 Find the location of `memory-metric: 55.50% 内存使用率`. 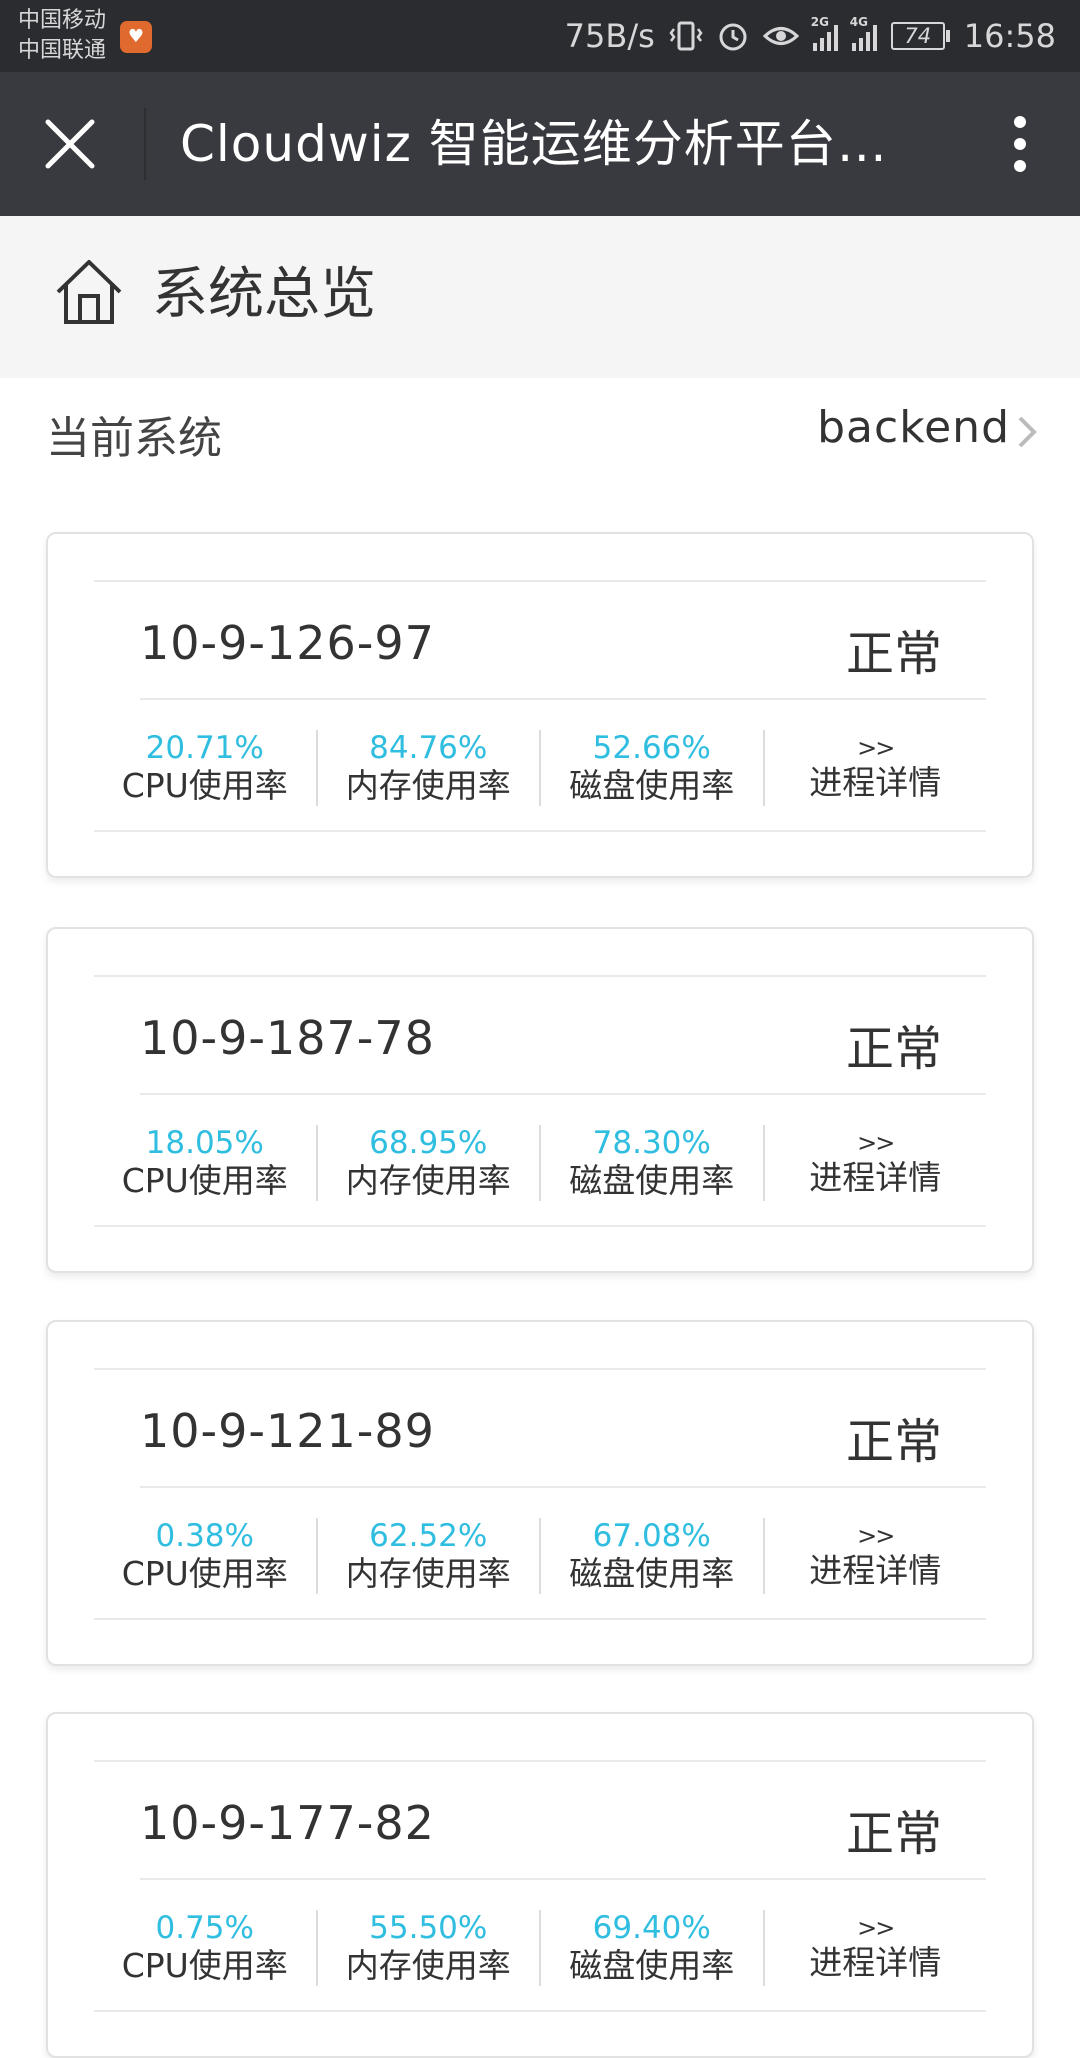

memory-metric: 55.50% 内存使用率 is located at coordinates (429, 1948).